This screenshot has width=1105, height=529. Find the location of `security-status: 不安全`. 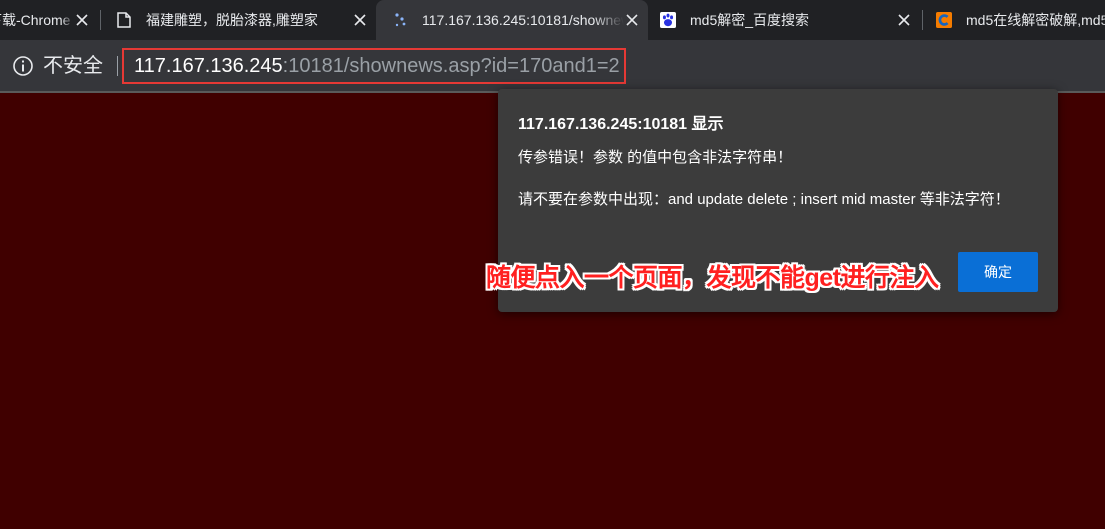

security-status: 不安全 is located at coordinates (73, 66).